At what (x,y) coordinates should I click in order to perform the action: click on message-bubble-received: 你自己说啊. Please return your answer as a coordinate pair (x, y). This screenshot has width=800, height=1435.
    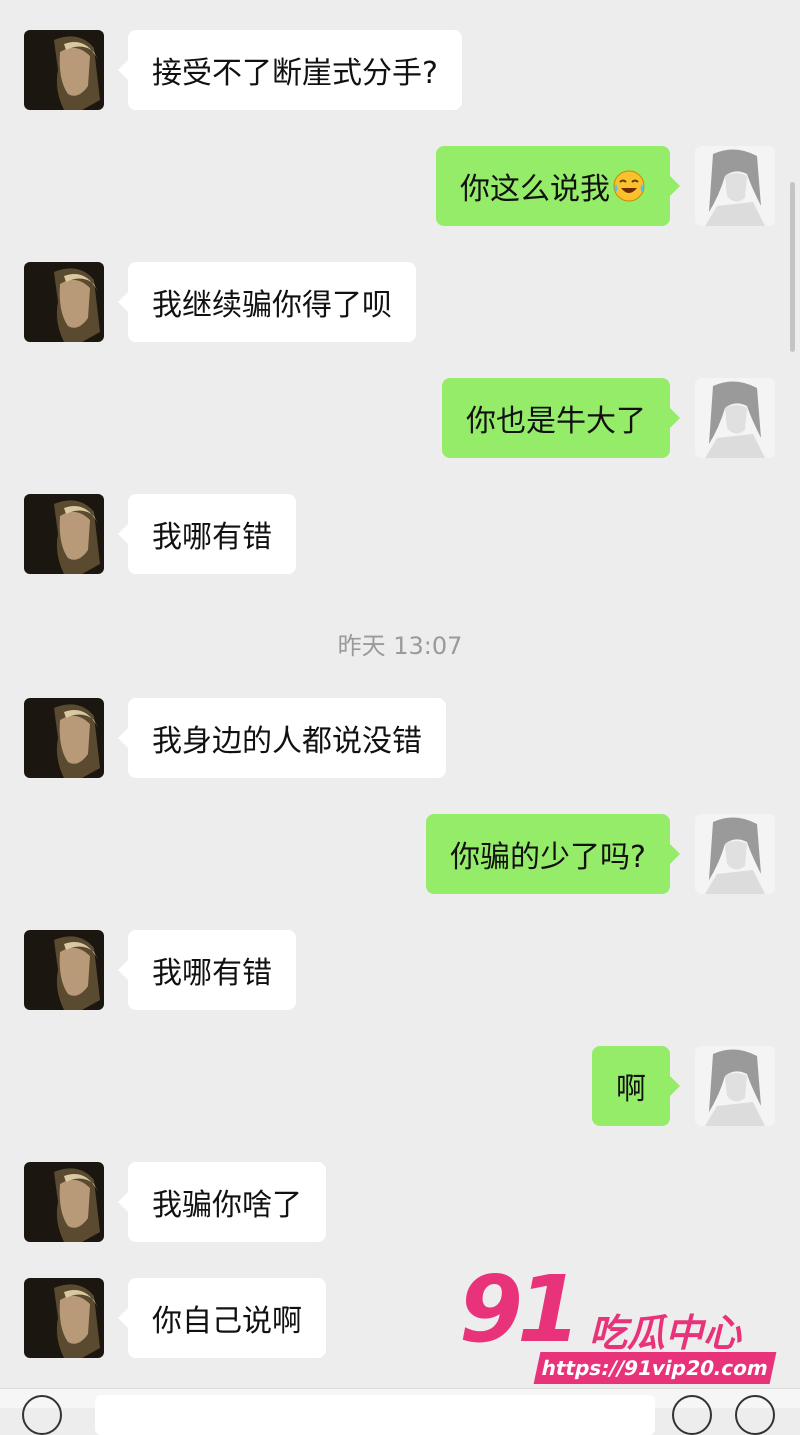
    Looking at the image, I should click on (222, 1318).